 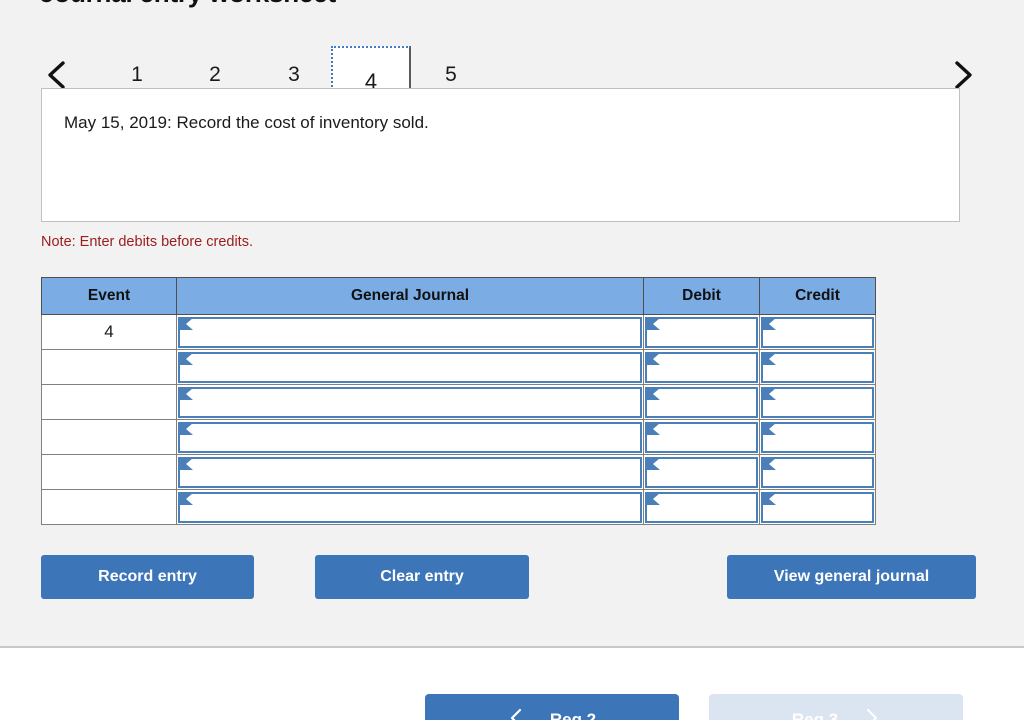 I want to click on pager-next-button, so click(x=962, y=75).